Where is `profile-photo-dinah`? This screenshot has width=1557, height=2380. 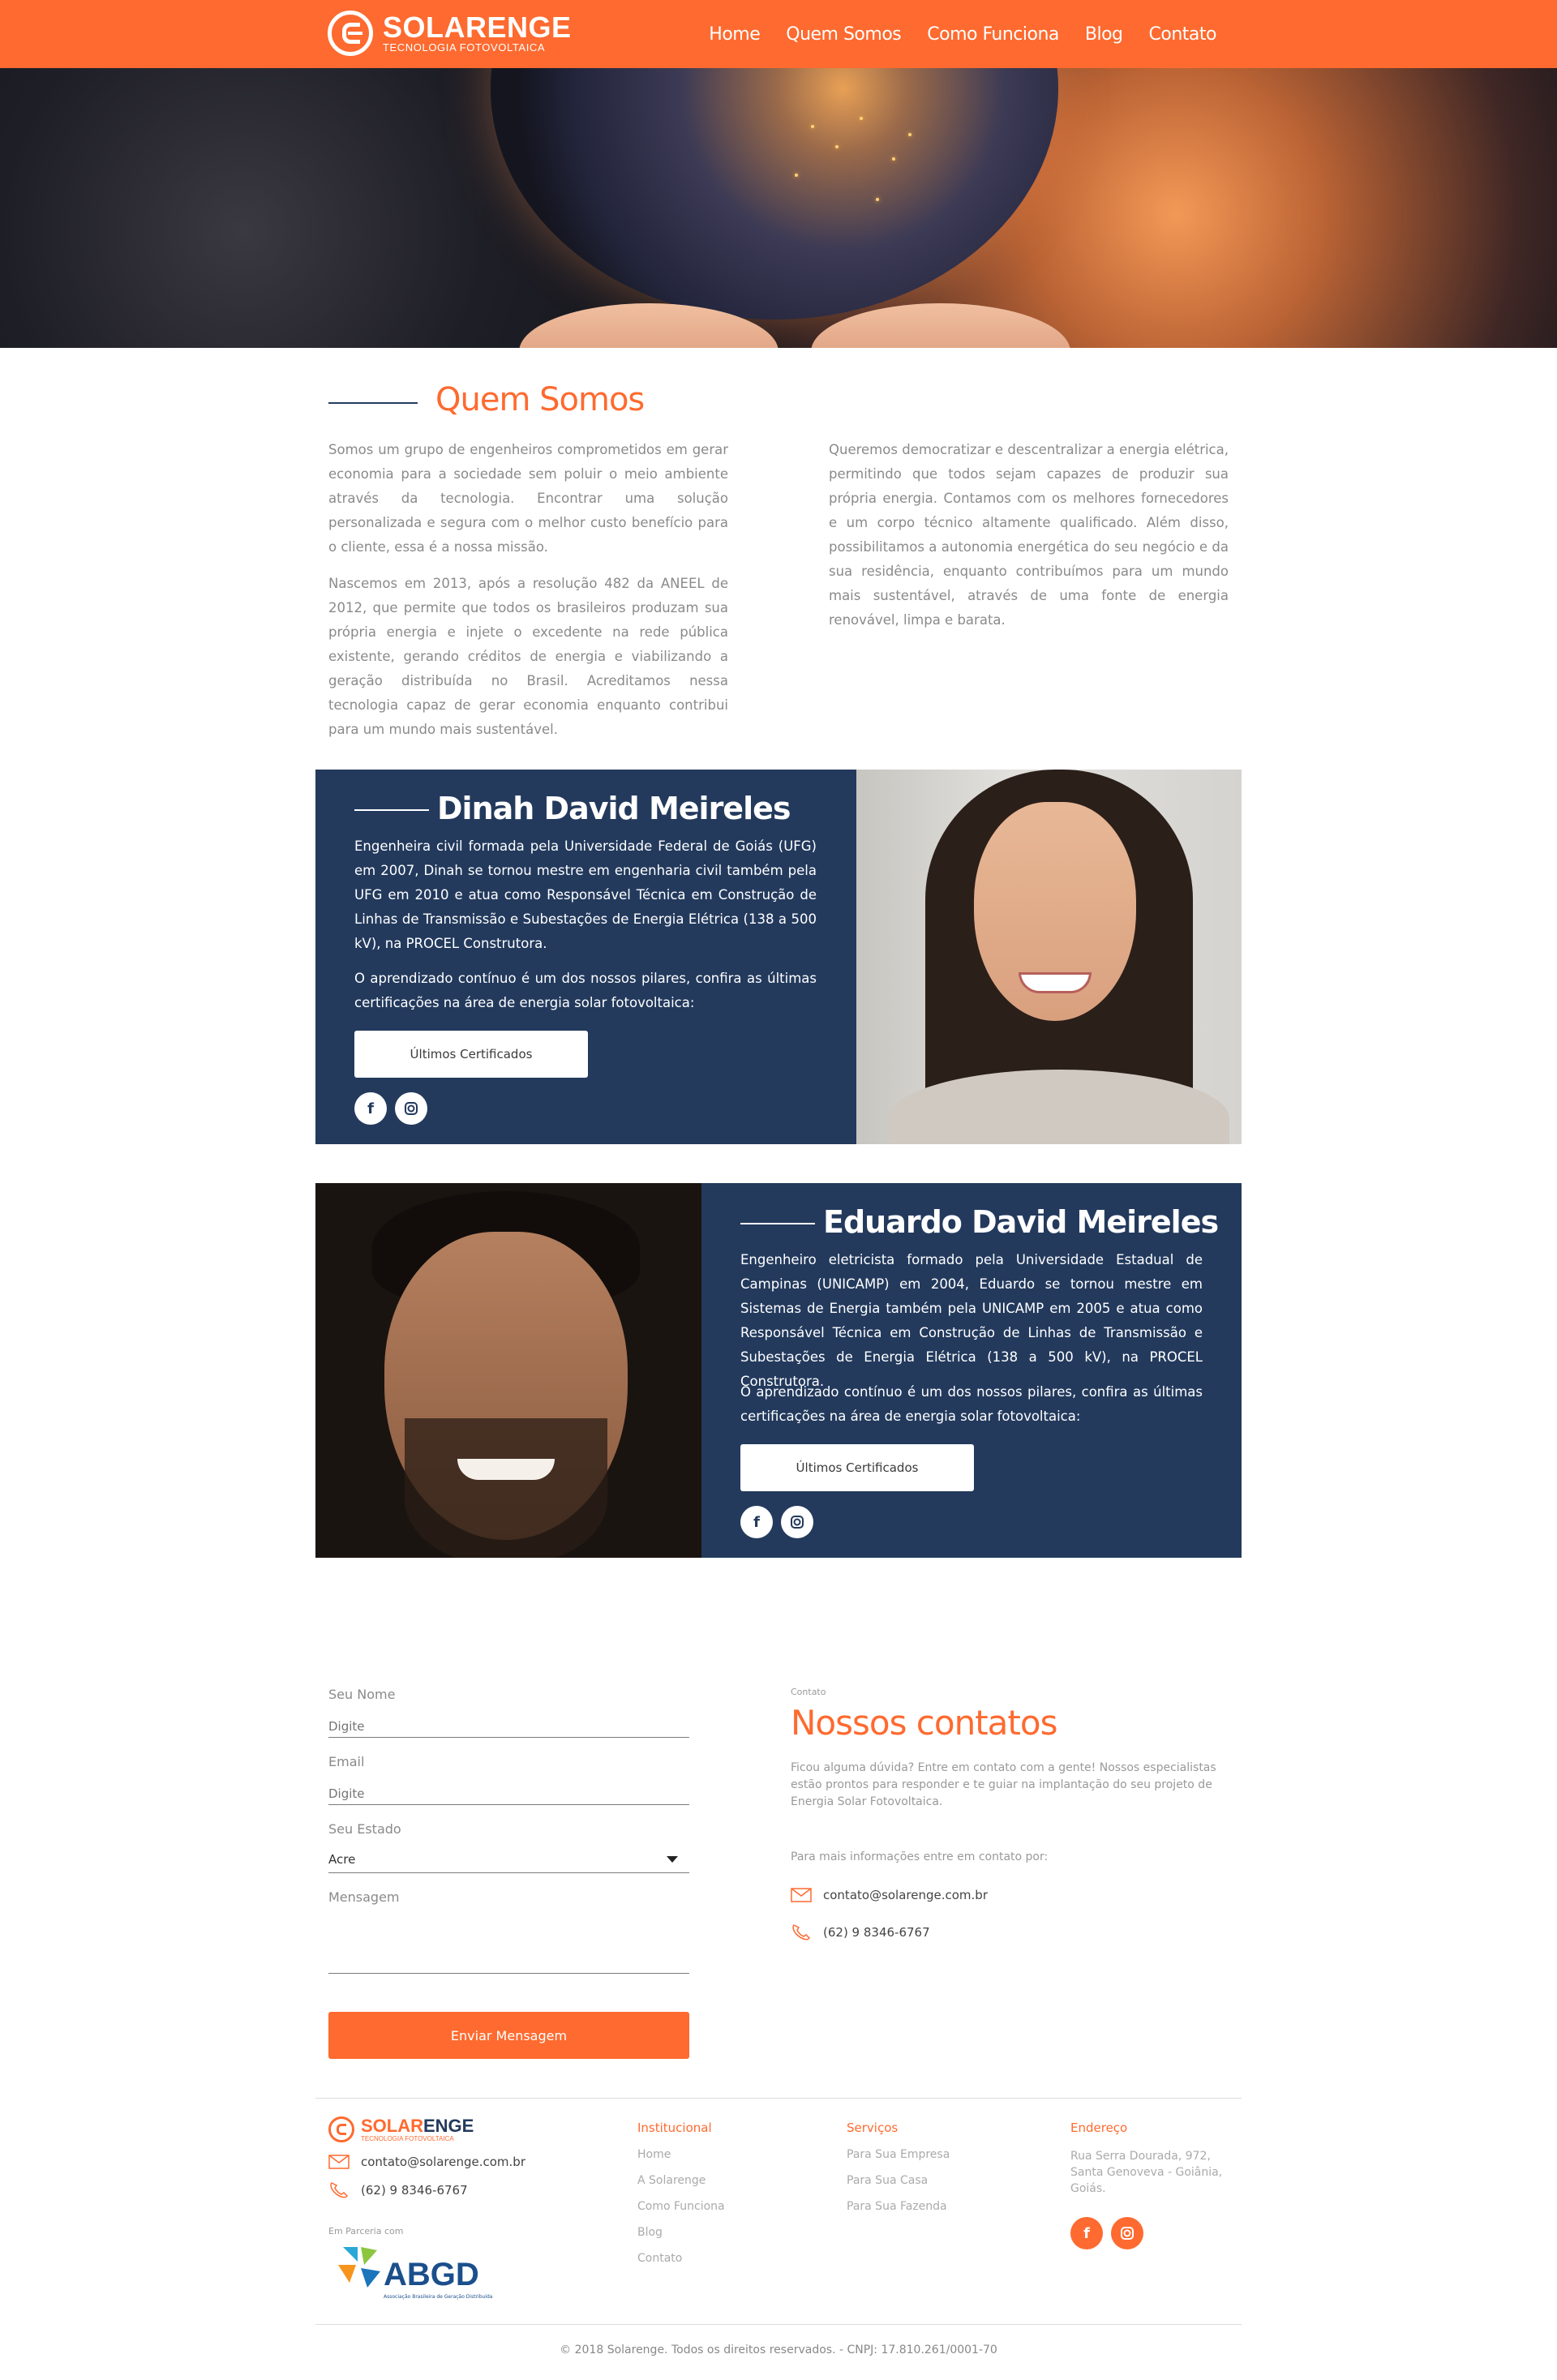
profile-photo-dinah is located at coordinates (1049, 957).